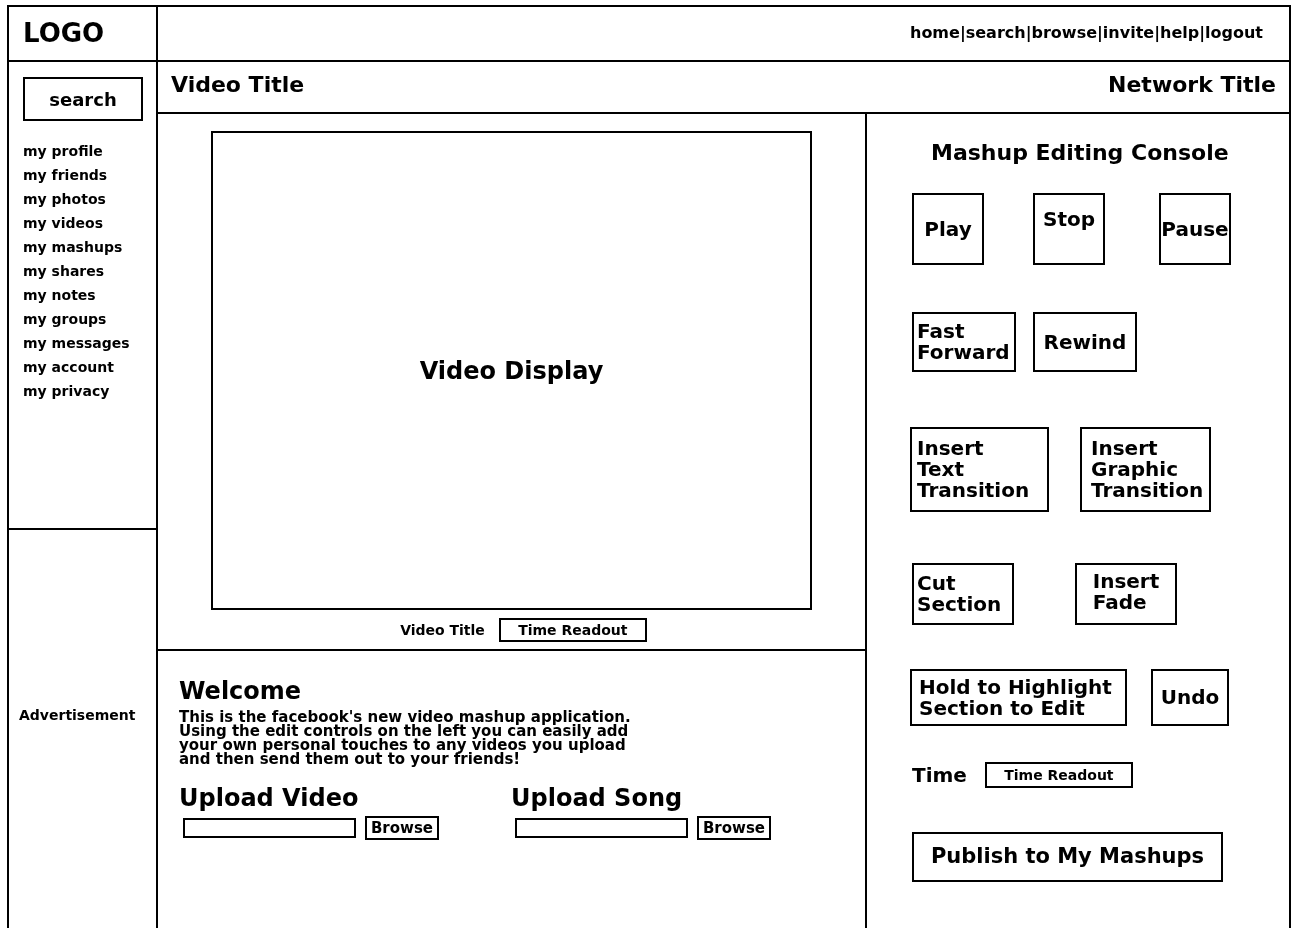  Describe the element at coordinates (77, 715) in the screenshot. I see `advertisement-label: Advertisement` at that location.